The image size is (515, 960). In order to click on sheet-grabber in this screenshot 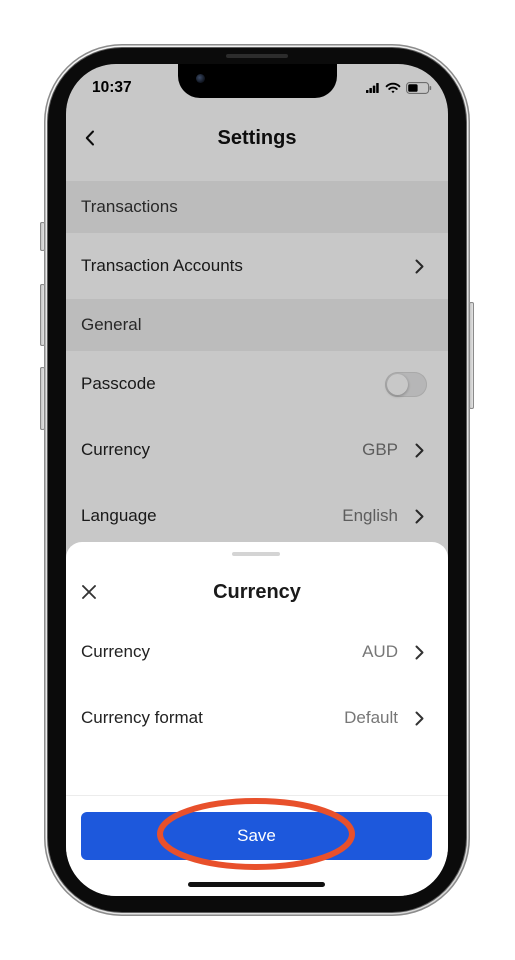, I will do `click(256, 554)`.